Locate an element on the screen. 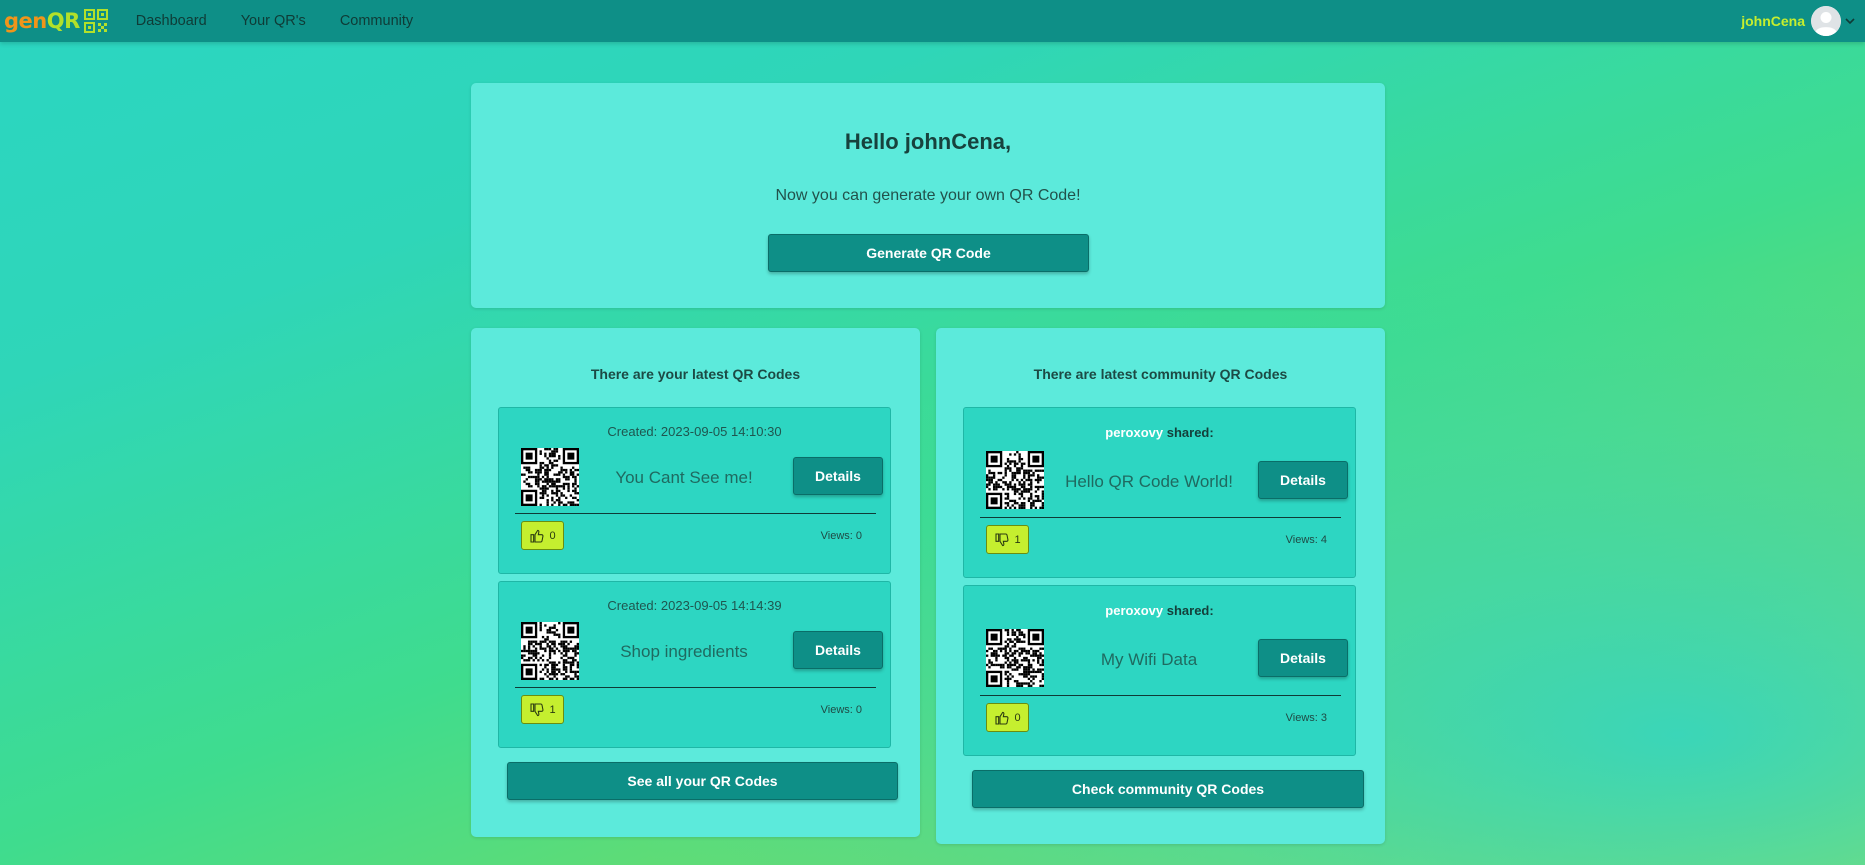 This screenshot has width=1865, height=865. community-qr-codes-title: There are latest community QR Codes is located at coordinates (1160, 374).